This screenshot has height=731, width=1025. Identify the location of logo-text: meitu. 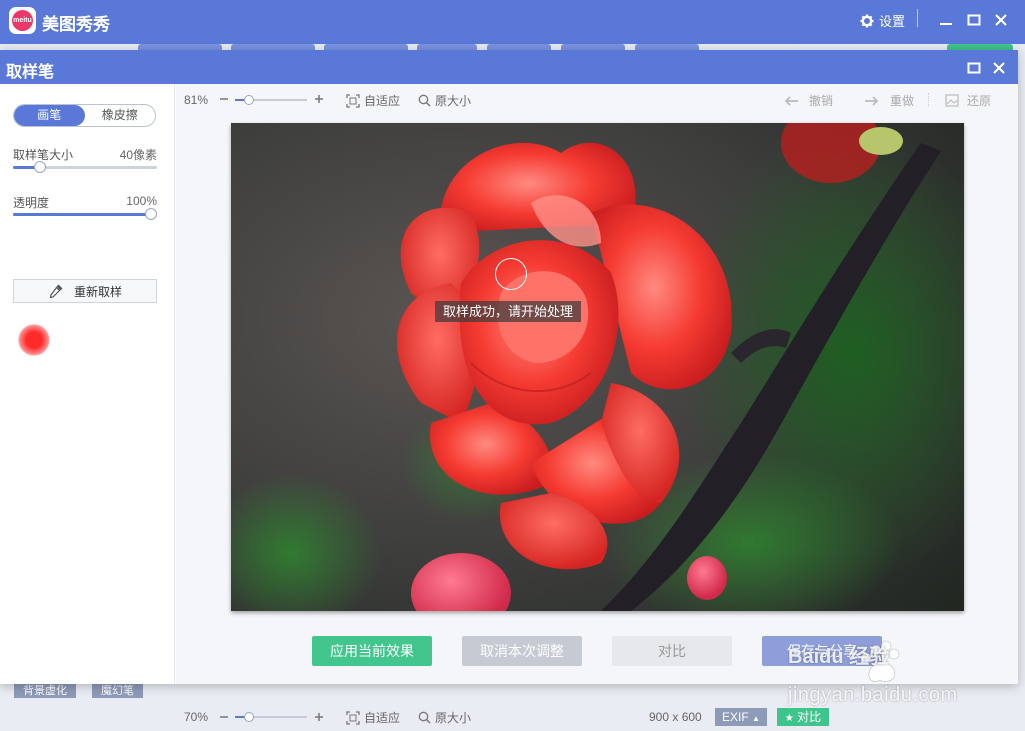
(22, 20).